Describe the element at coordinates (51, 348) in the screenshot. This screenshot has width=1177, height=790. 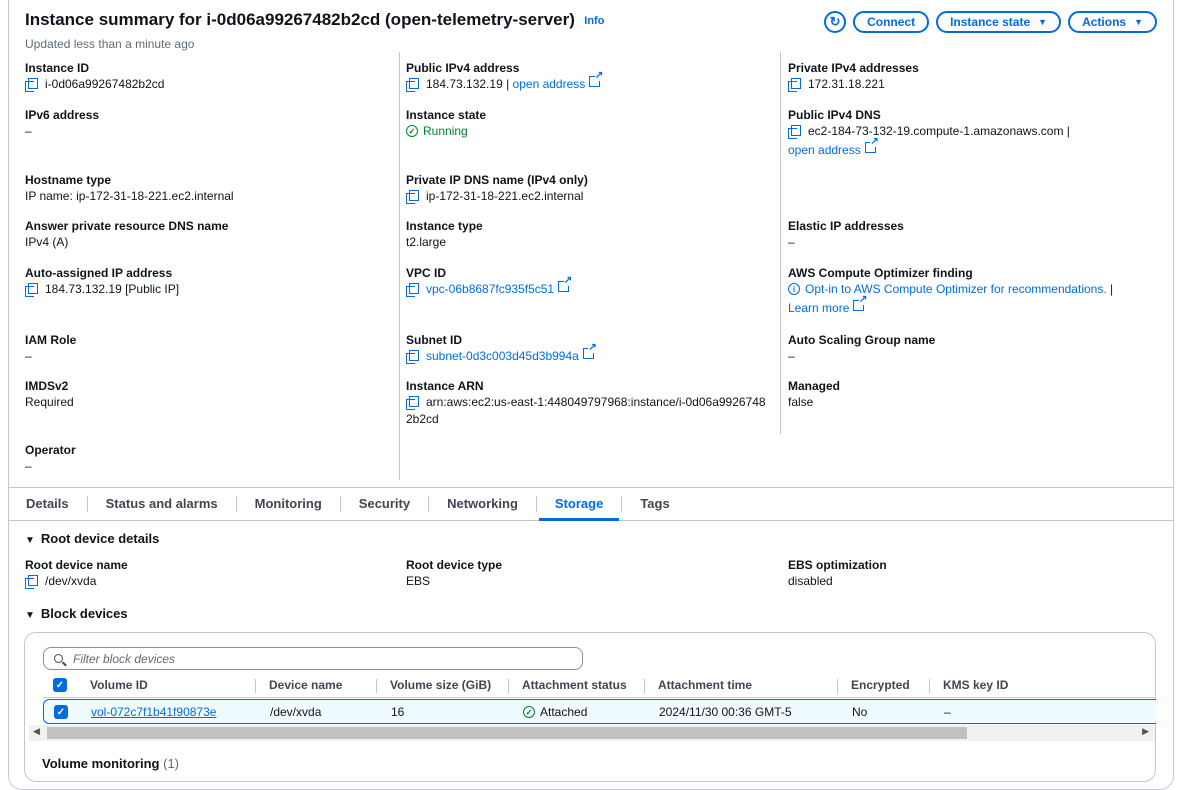
I see `iam-role-field: IAM Role –` at that location.